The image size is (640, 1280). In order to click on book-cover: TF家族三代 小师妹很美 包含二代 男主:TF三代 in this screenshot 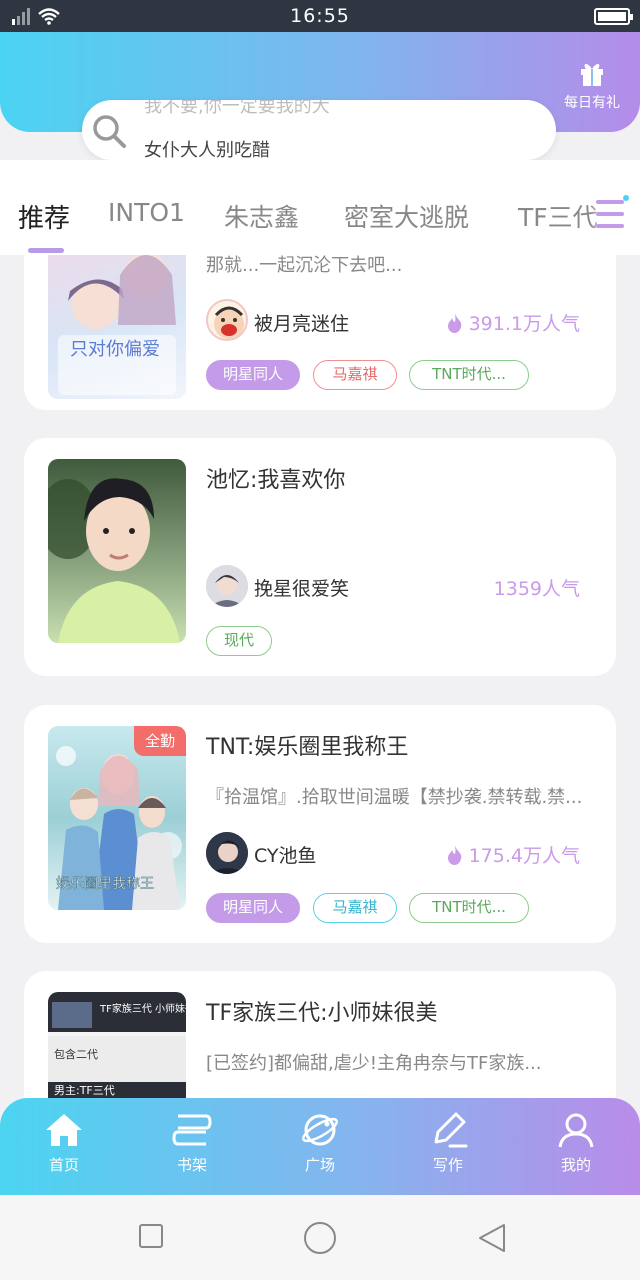, I will do `click(117, 1045)`.